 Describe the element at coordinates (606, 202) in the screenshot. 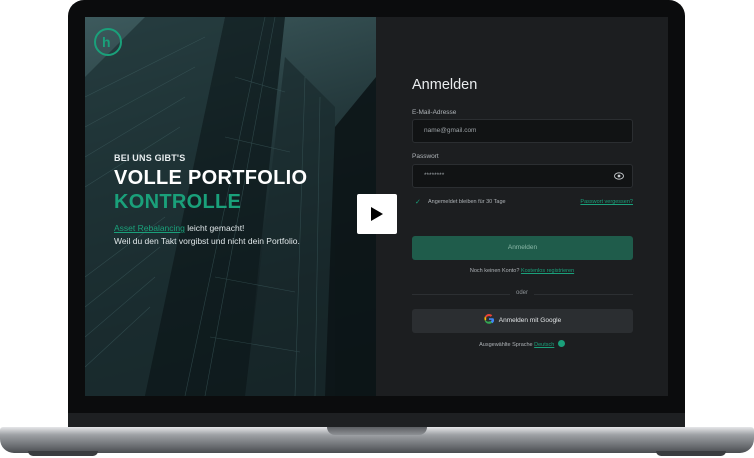

I see `forgot-password-link: Passwort vergessen?` at that location.